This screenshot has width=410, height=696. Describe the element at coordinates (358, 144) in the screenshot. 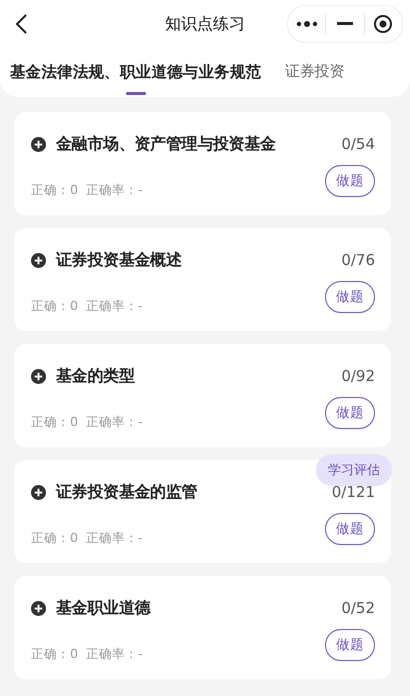

I see `progress-count: 0/54` at that location.